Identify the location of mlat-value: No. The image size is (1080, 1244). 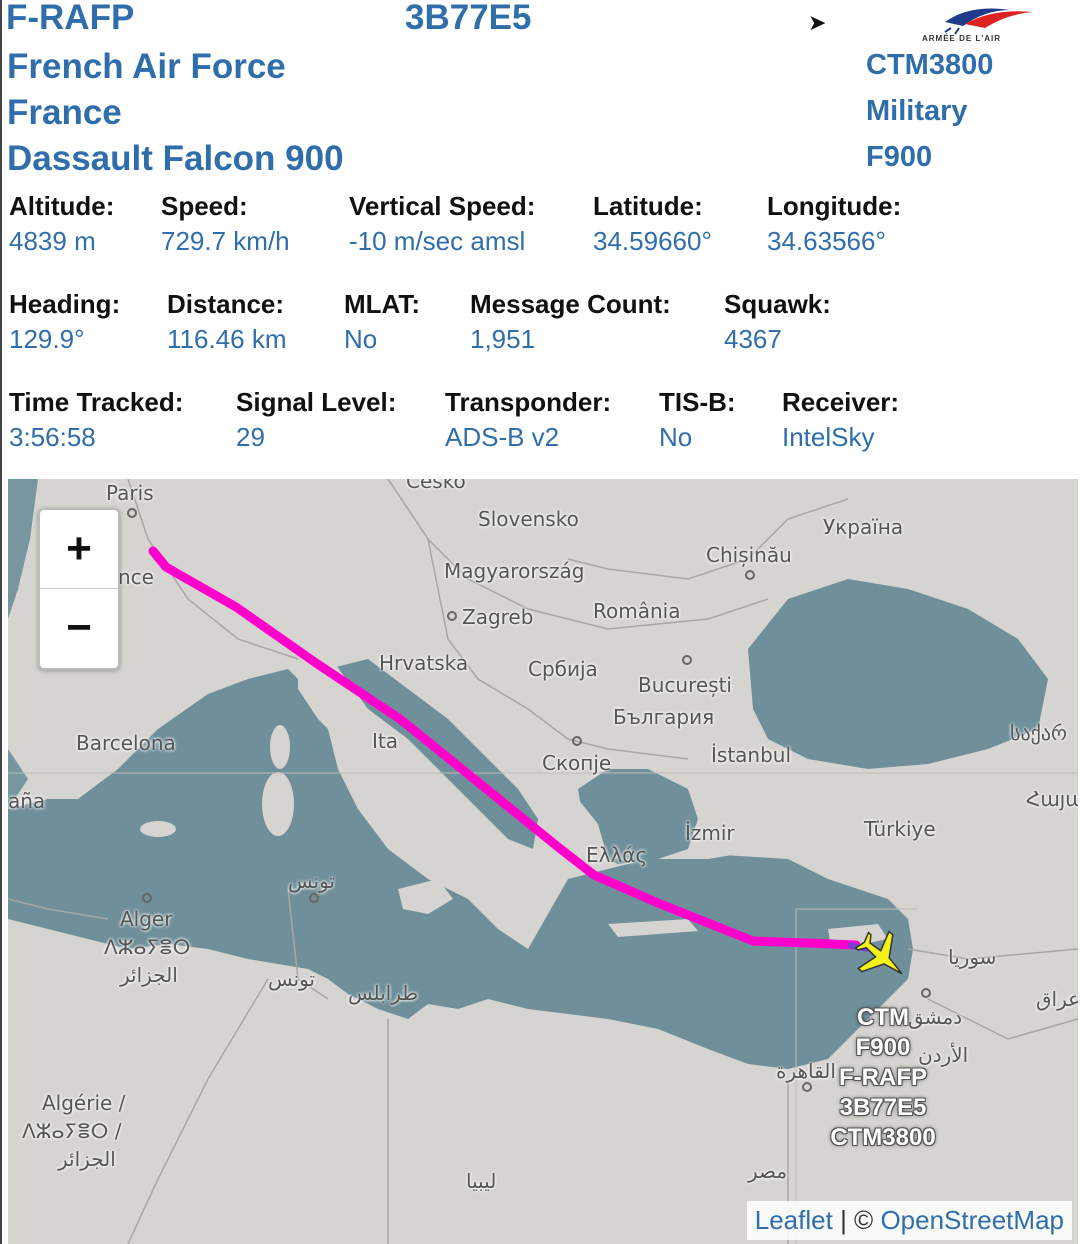
(361, 339).